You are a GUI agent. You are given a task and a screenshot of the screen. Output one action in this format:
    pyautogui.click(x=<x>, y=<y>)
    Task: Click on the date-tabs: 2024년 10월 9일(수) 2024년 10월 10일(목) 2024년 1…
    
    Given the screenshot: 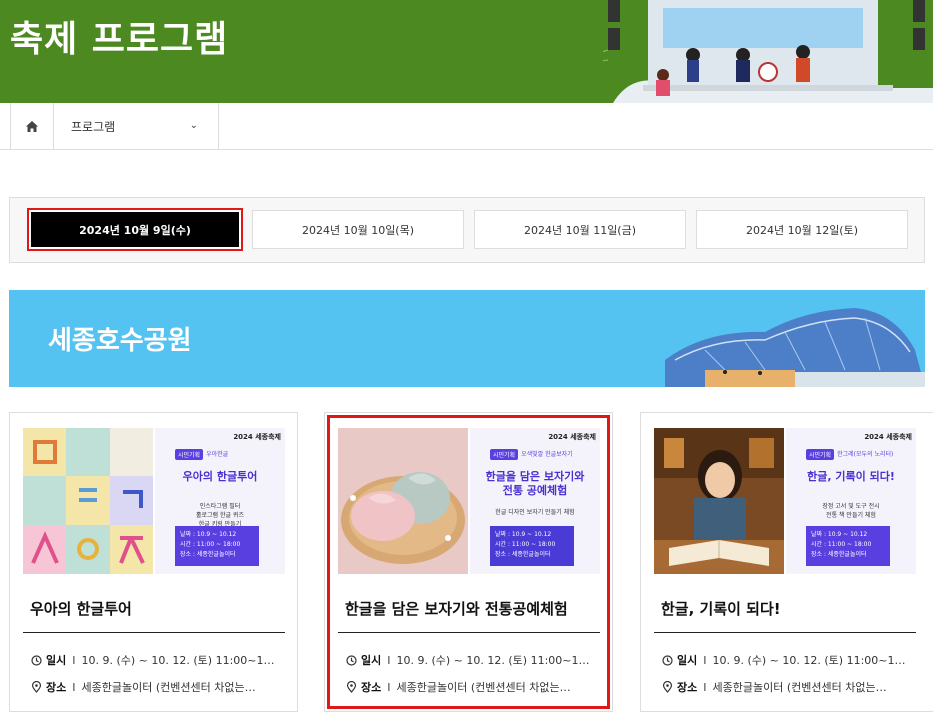 What is the action you would take?
    pyautogui.click(x=467, y=230)
    